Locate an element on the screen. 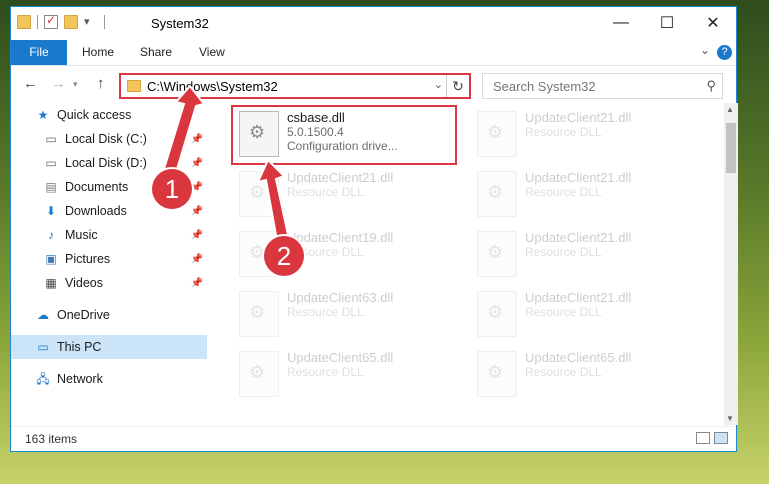 This screenshot has height=484, width=769. sidebar-item-pictures: ▣ Pictures 📌 is located at coordinates (109, 259).